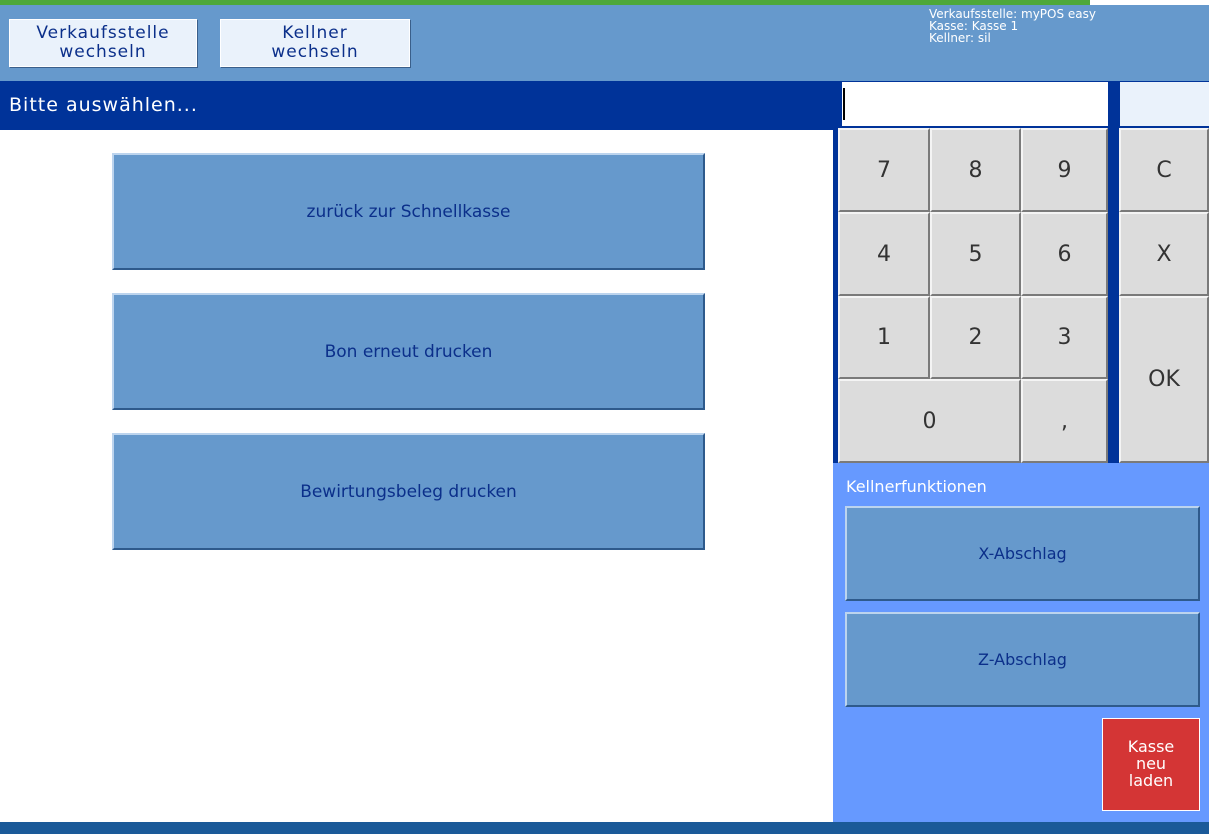 The width and height of the screenshot is (1209, 834). I want to click on reprint-receipt-button: Bon erneut drucken, so click(408, 351).